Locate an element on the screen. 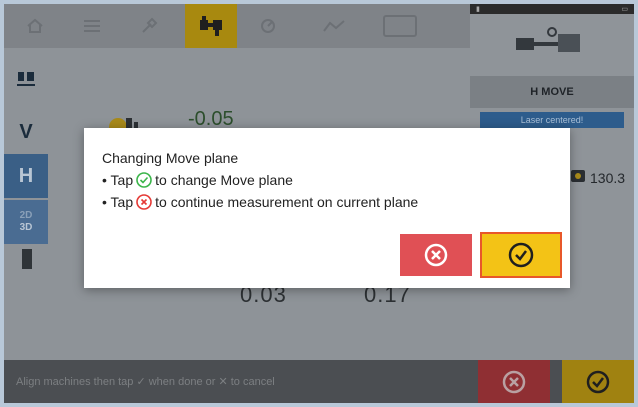  machines-icon is located at coordinates (211, 26).